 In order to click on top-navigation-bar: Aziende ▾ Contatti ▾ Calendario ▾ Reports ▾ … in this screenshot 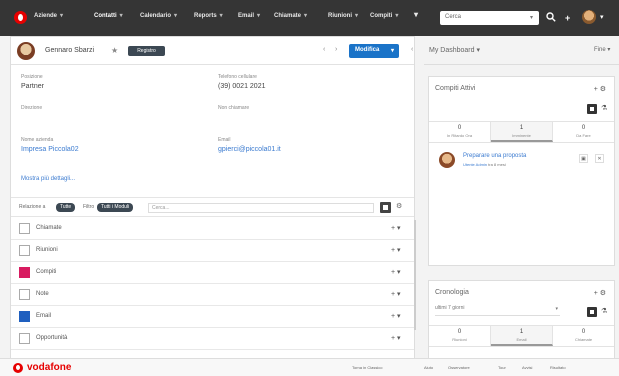, I will do `click(309, 18)`.